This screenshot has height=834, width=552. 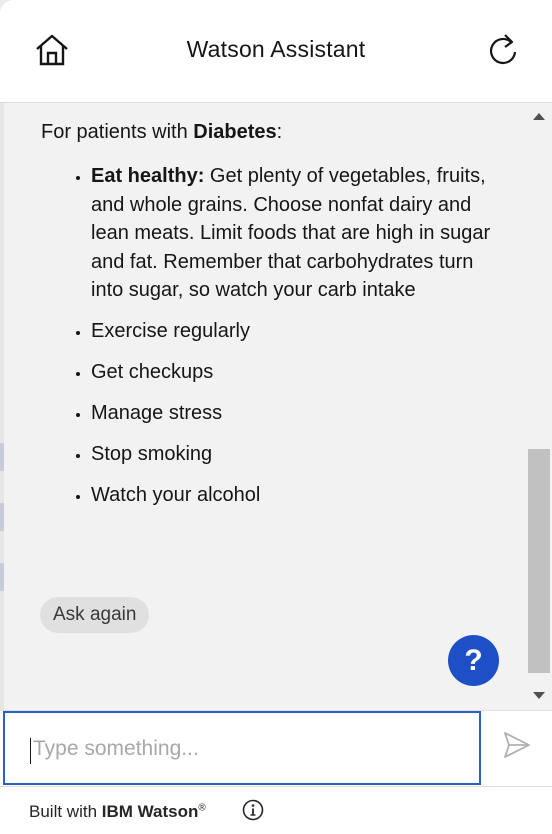 I want to click on list-item-text: Manage stress, so click(x=157, y=413).